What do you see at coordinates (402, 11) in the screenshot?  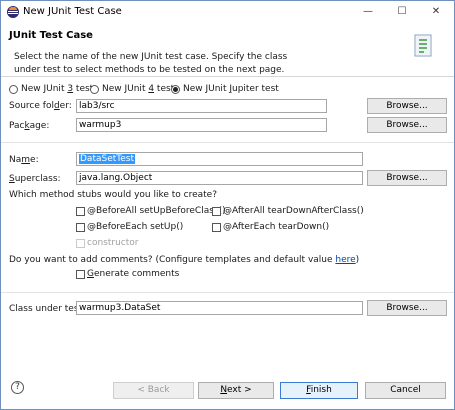 I see `maximize-button: ☐` at bounding box center [402, 11].